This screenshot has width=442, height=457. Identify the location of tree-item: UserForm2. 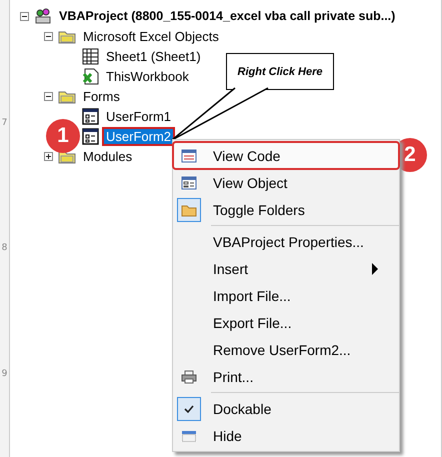
(139, 136).